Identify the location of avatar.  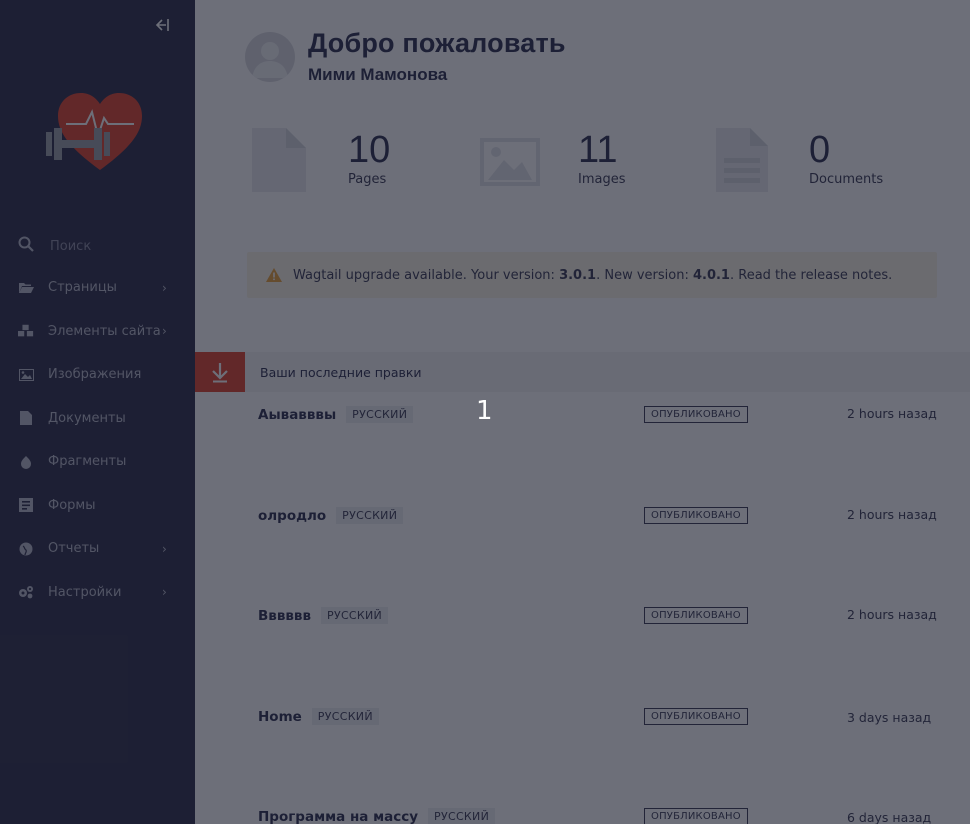
(270, 57).